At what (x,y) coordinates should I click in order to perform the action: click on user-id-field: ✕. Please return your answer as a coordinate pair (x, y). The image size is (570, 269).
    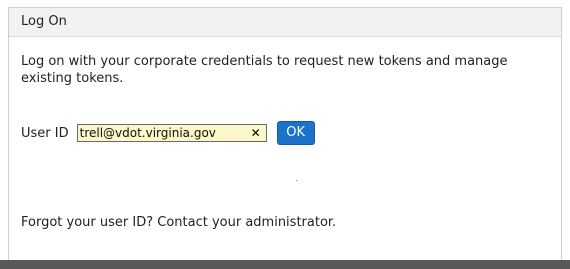
    Looking at the image, I should click on (171, 133).